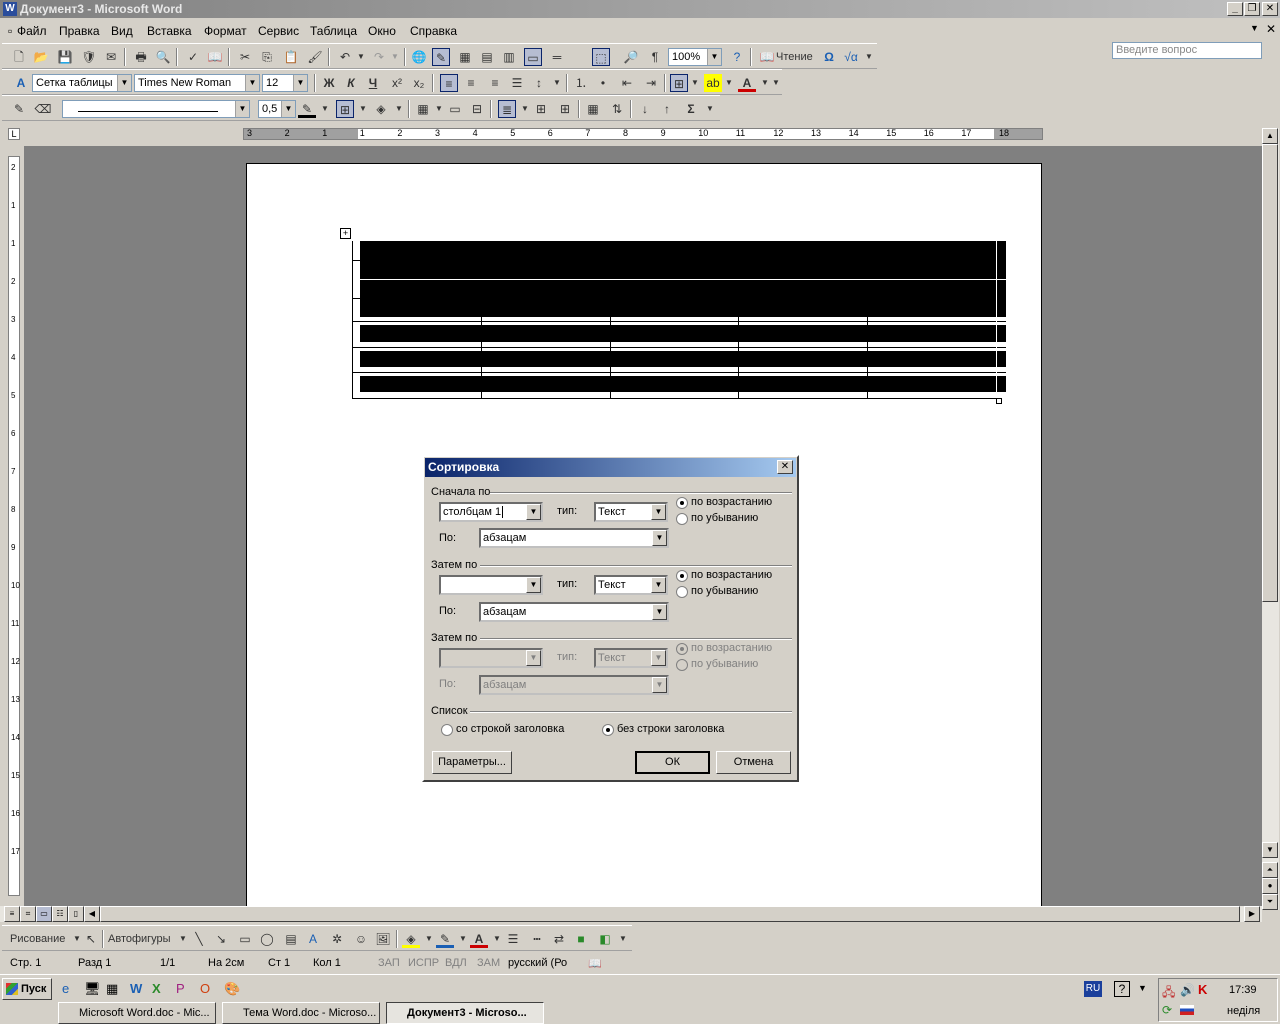  Describe the element at coordinates (603, 83) in the screenshot. I see `bullets-icon: •` at that location.